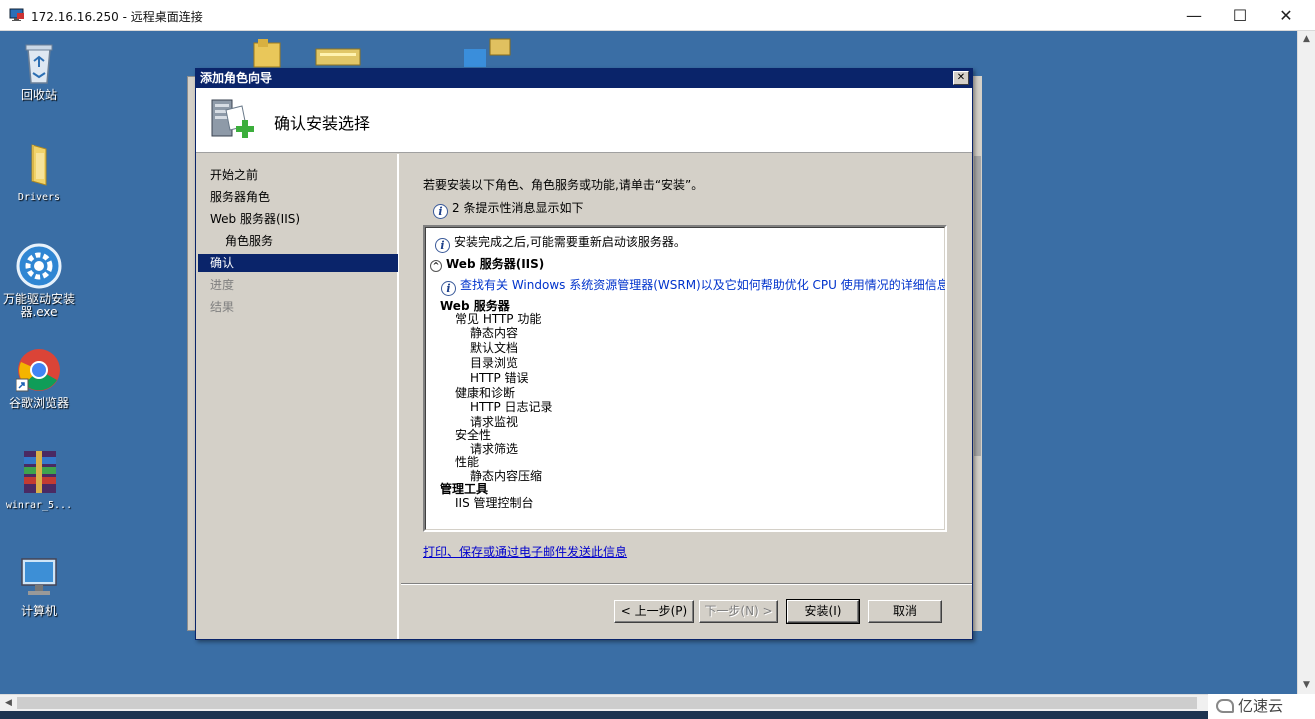 The height and width of the screenshot is (719, 1315). What do you see at coordinates (495, 264) in the screenshot?
I see `role-heading-text: Web 服务器(IIS)` at bounding box center [495, 264].